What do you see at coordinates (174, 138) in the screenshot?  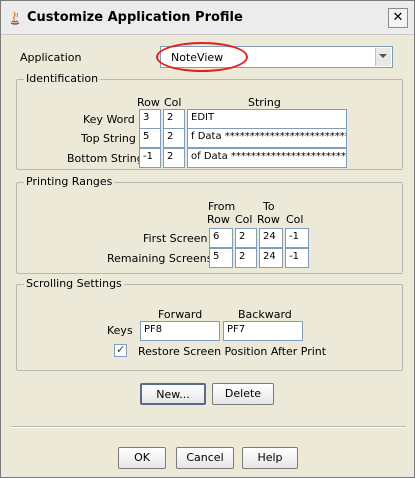 I see `top-string-col-field: 2` at bounding box center [174, 138].